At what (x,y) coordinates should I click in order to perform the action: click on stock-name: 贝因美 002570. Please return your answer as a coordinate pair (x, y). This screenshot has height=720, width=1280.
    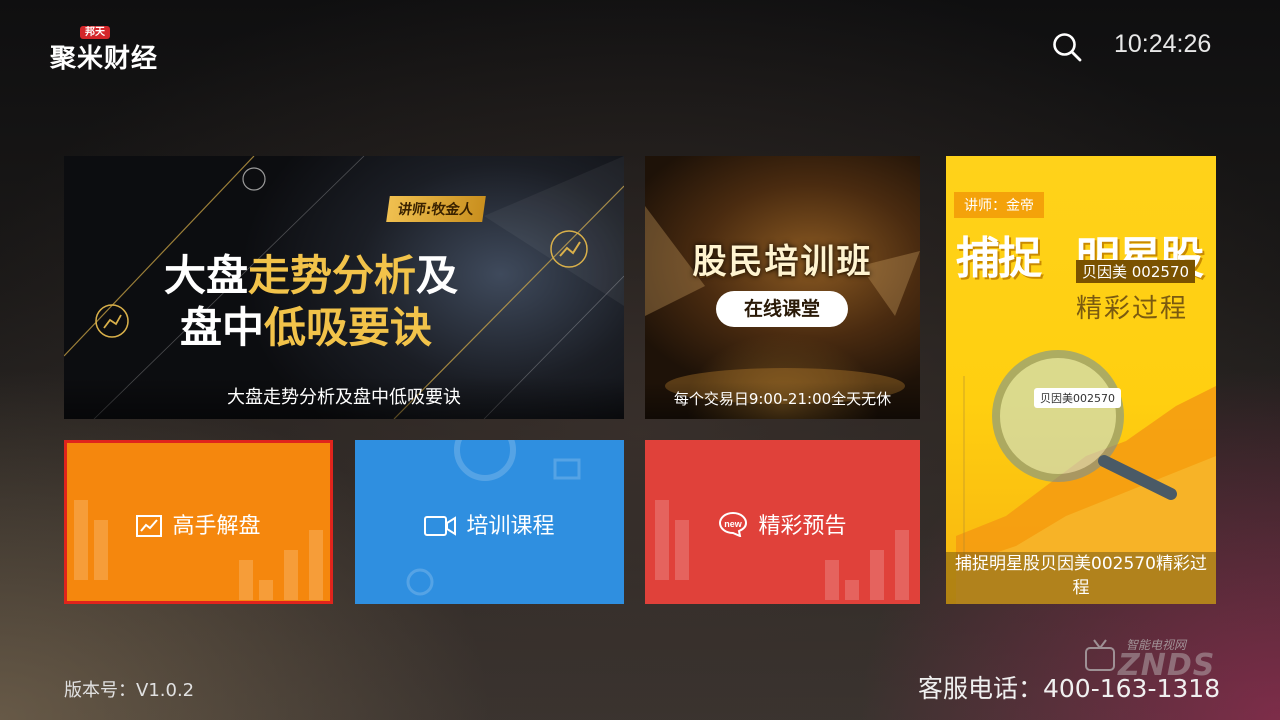
    Looking at the image, I should click on (1136, 271).